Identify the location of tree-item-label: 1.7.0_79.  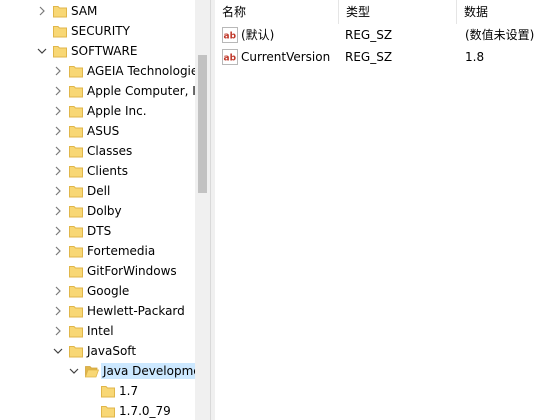
(145, 411).